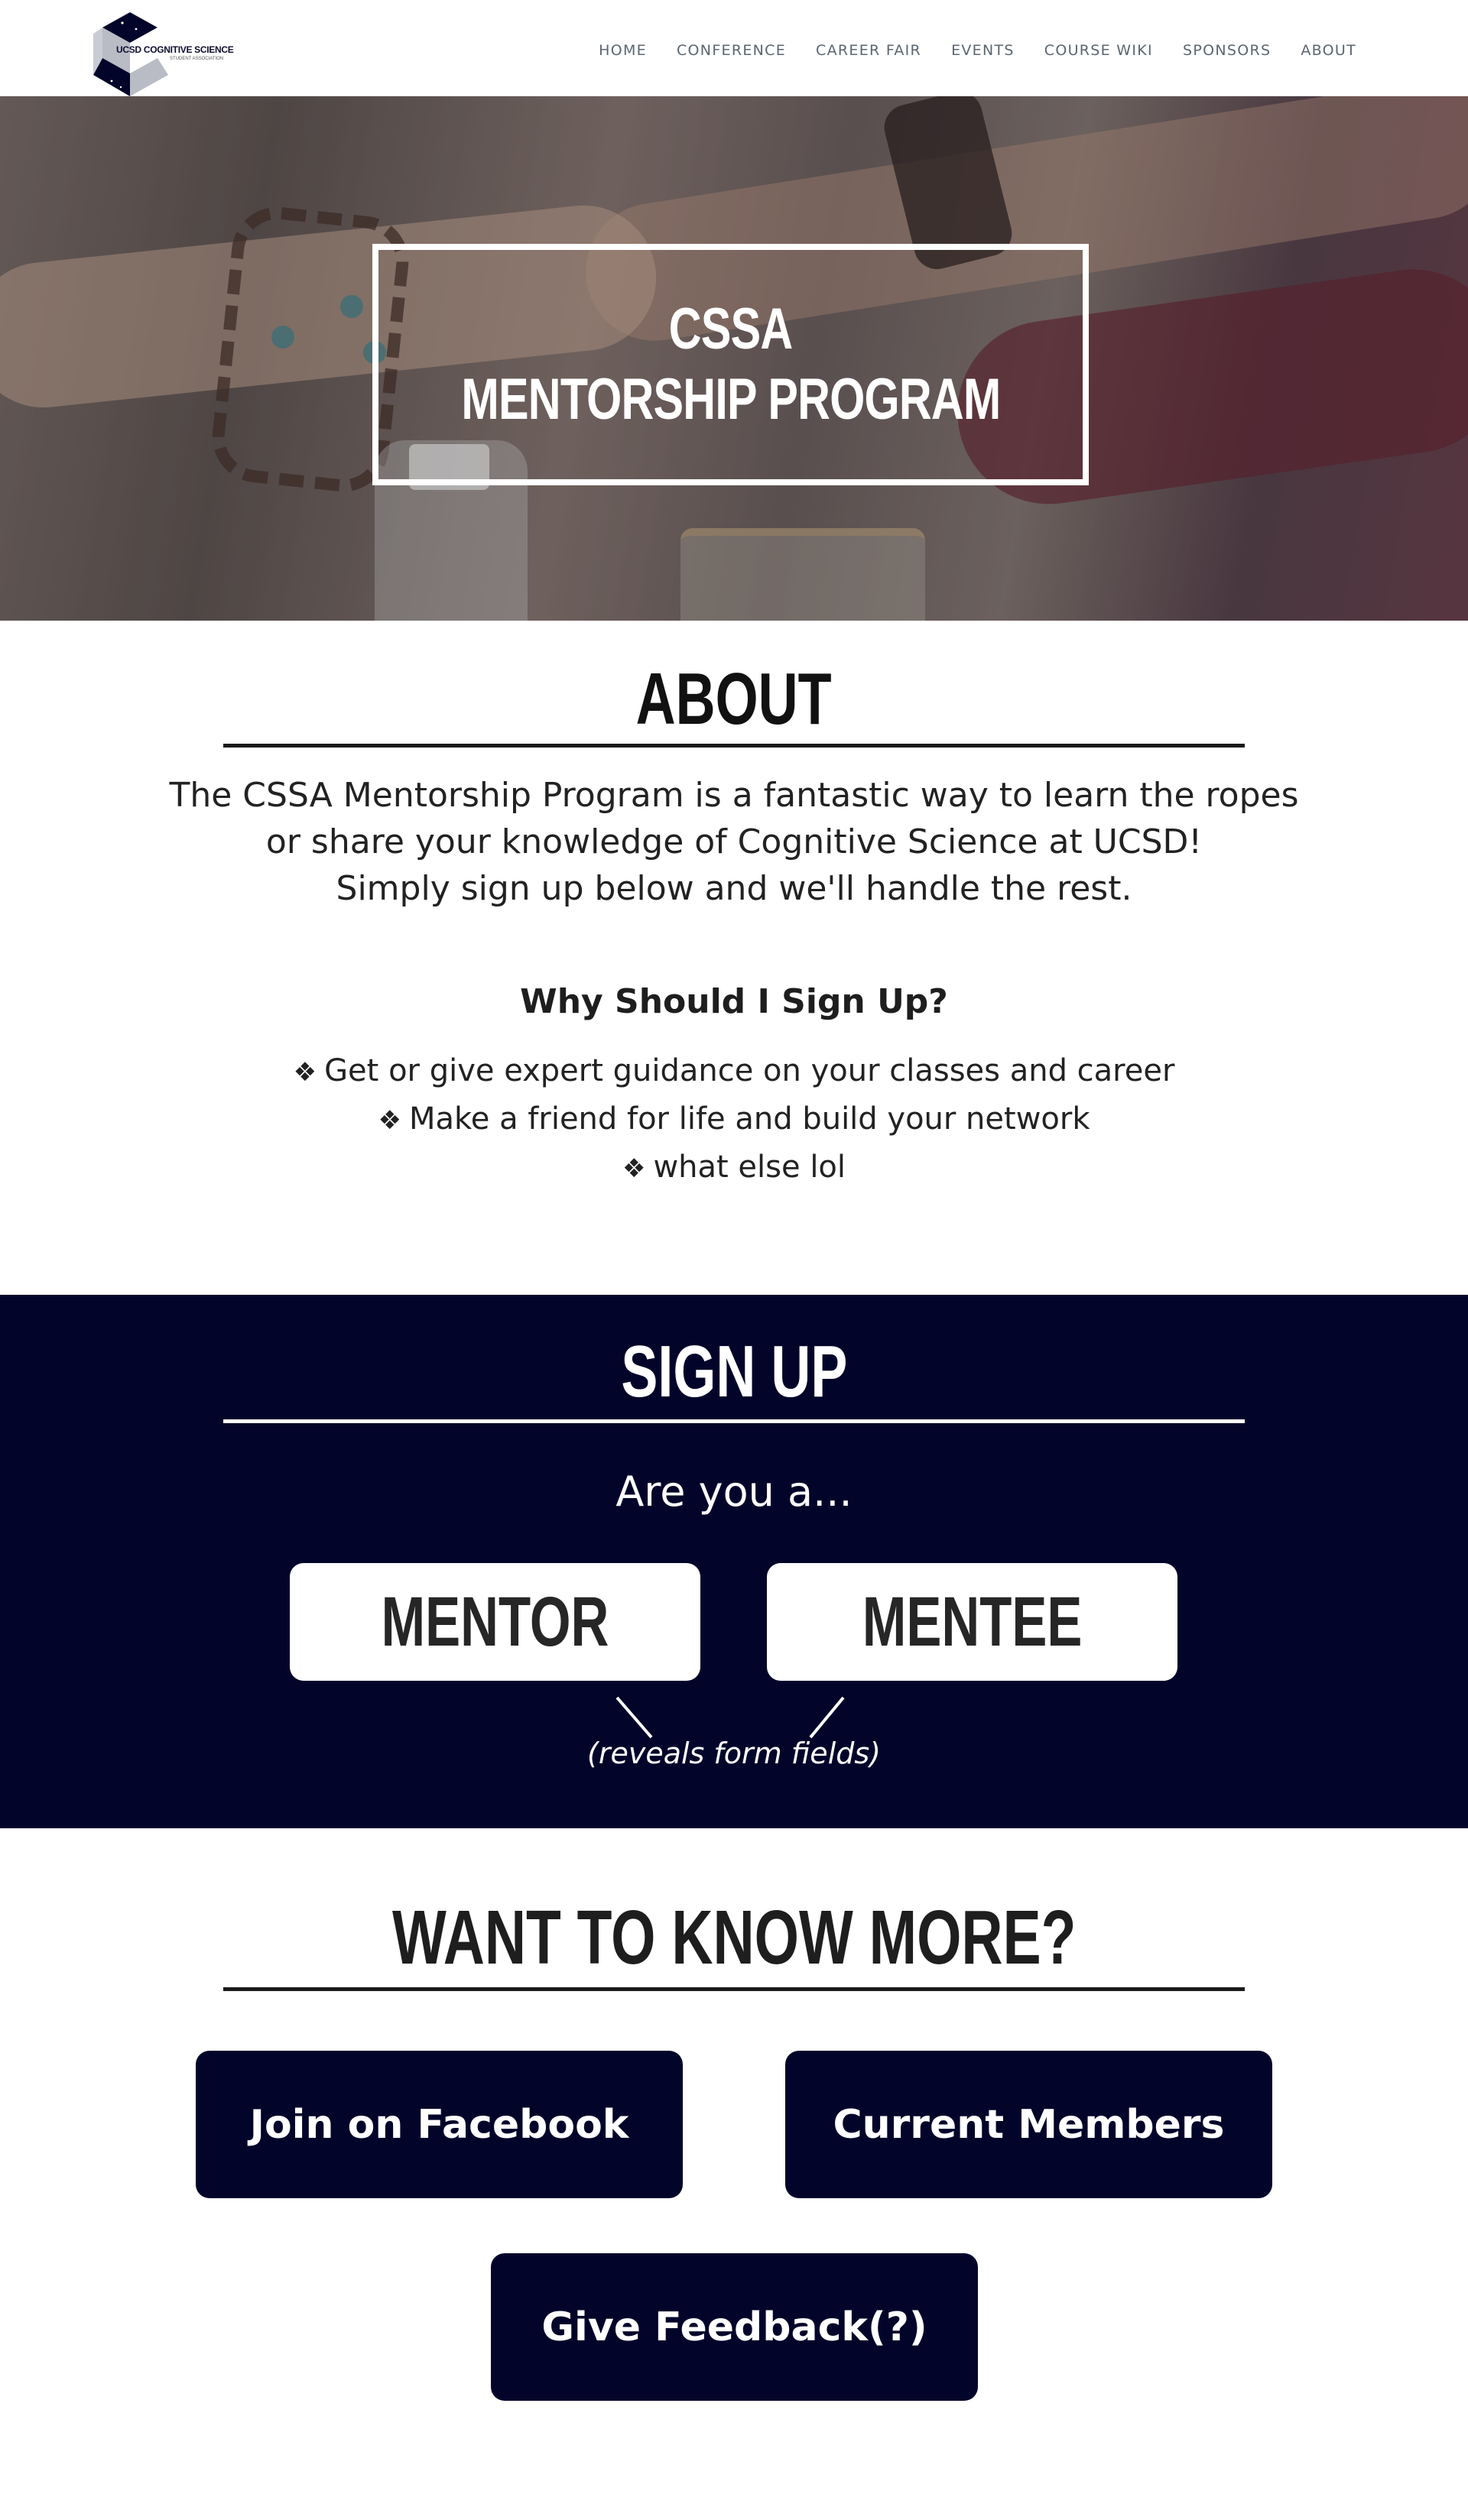 The height and width of the screenshot is (2520, 1468). I want to click on nav-about: ABOUT, so click(1328, 51).